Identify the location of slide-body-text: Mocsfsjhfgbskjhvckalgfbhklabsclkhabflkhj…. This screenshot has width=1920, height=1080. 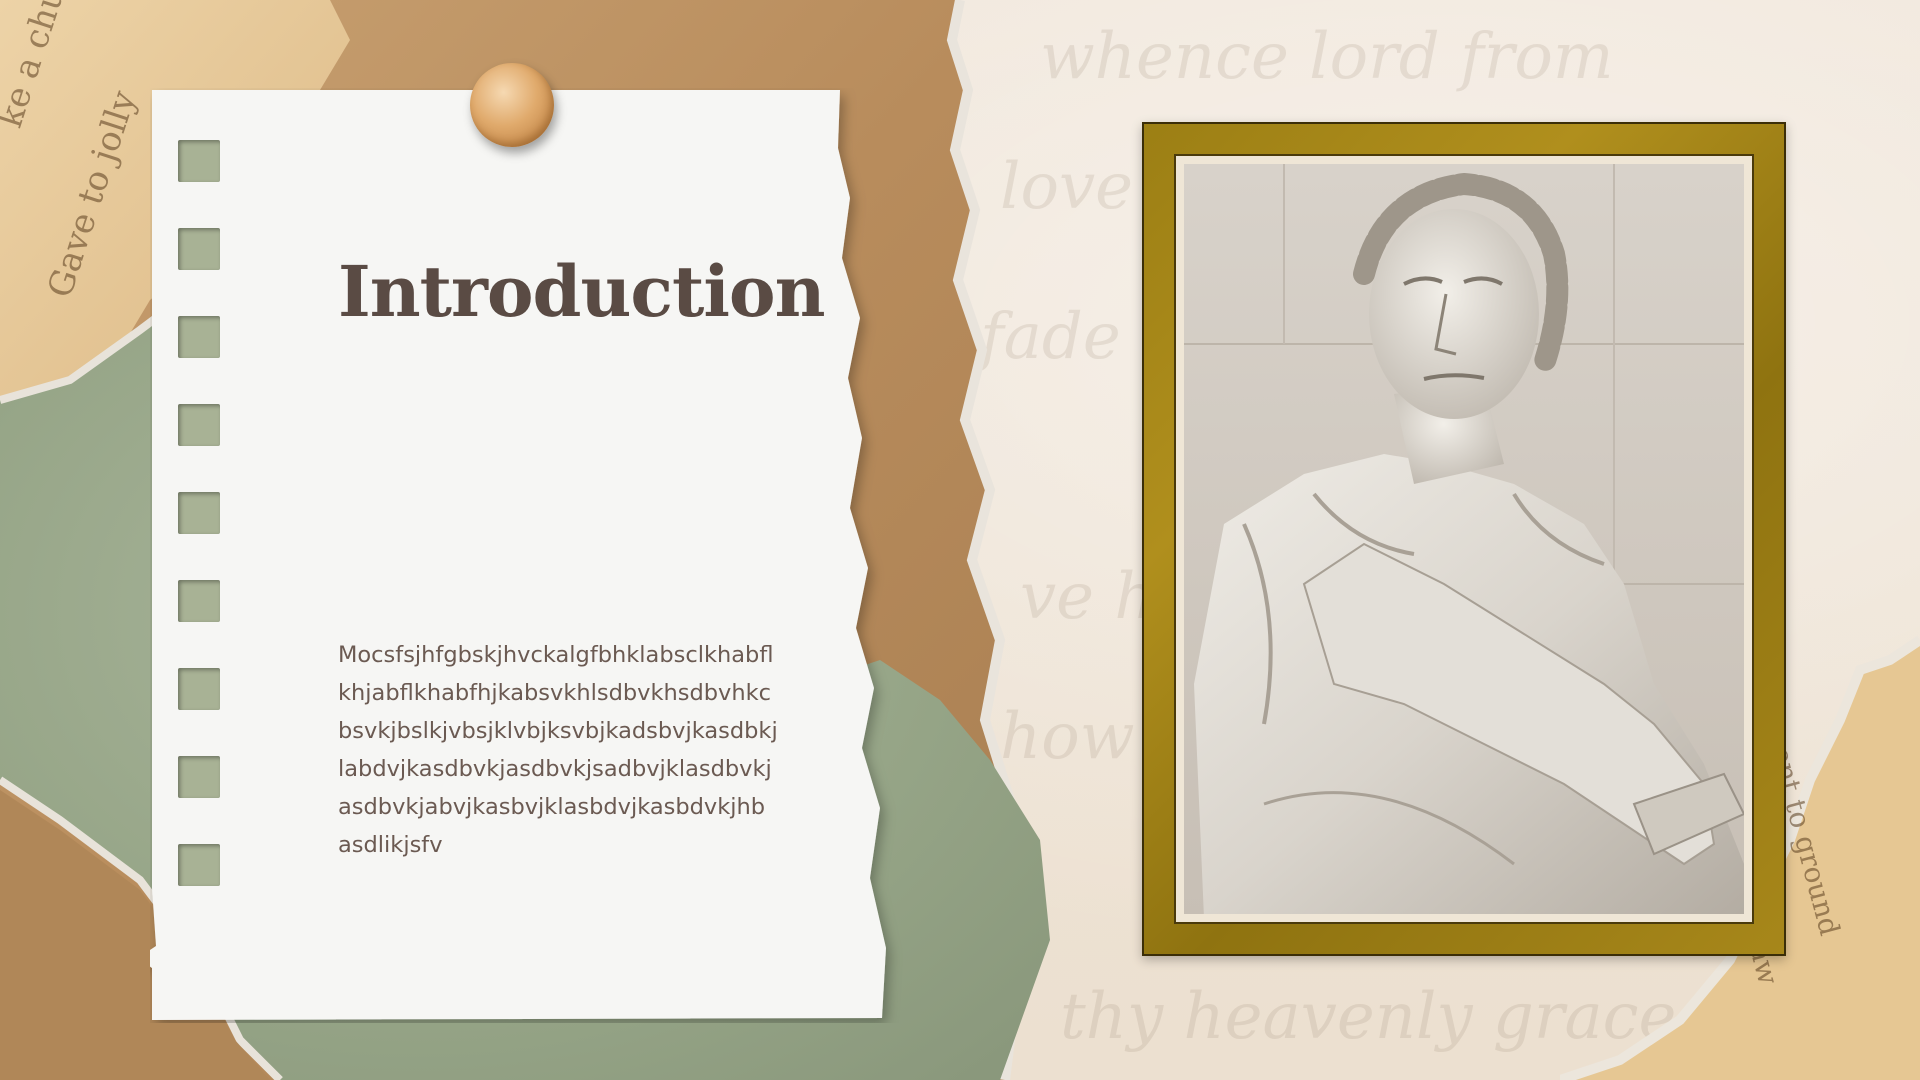
(558, 750).